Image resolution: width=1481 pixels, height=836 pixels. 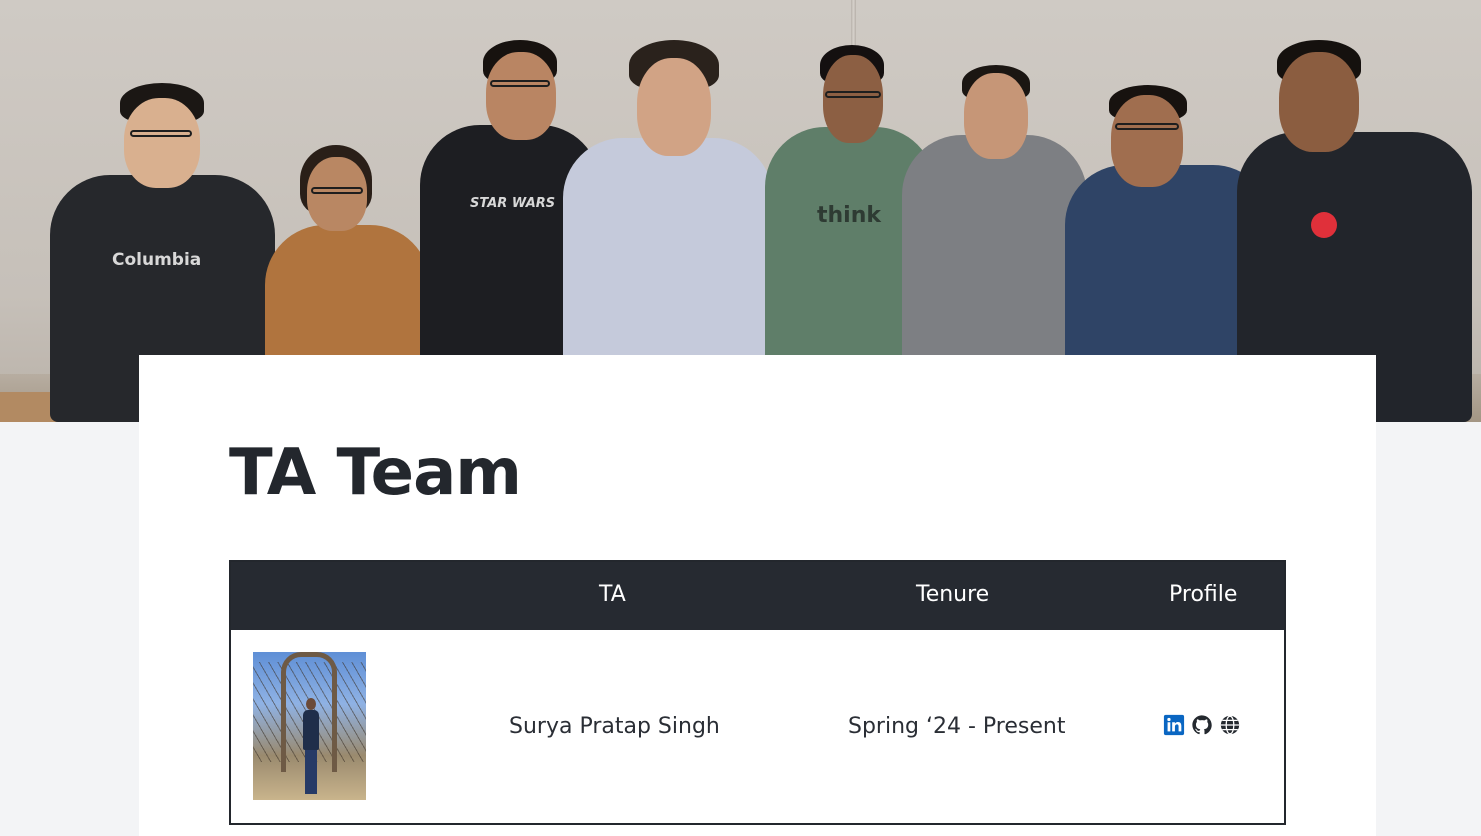 What do you see at coordinates (513, 203) in the screenshot?
I see `hoodie-text: STAR WARS` at bounding box center [513, 203].